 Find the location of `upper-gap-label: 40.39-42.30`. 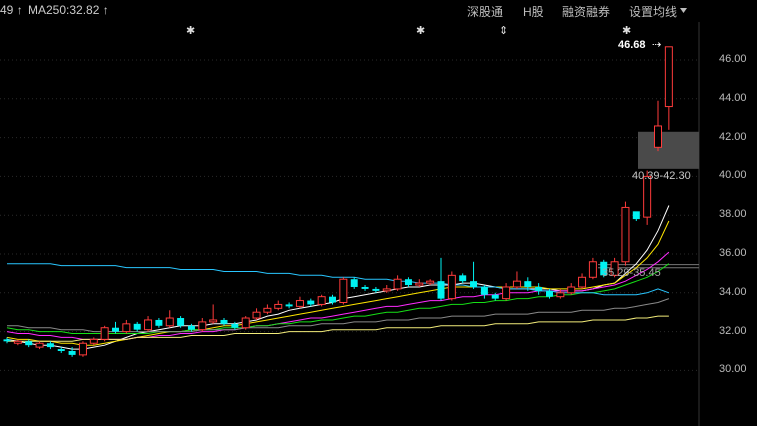

upper-gap-label: 40.39-42.30 is located at coordinates (661, 176).